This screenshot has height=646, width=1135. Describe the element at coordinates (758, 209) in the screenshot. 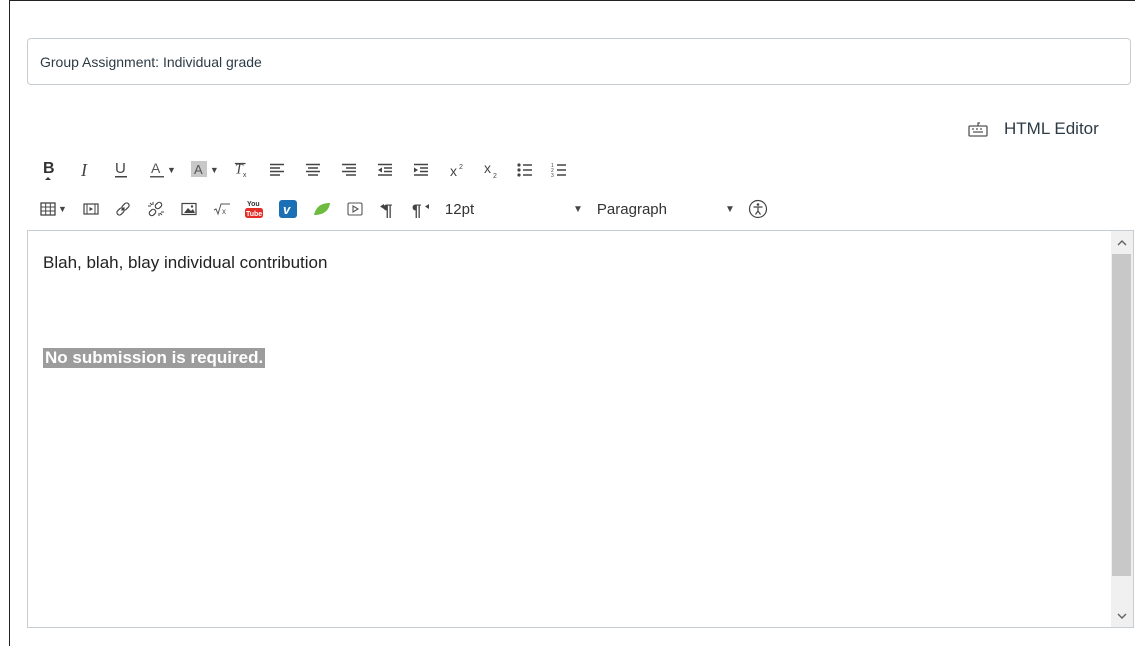

I see `accessibility-icon` at that location.